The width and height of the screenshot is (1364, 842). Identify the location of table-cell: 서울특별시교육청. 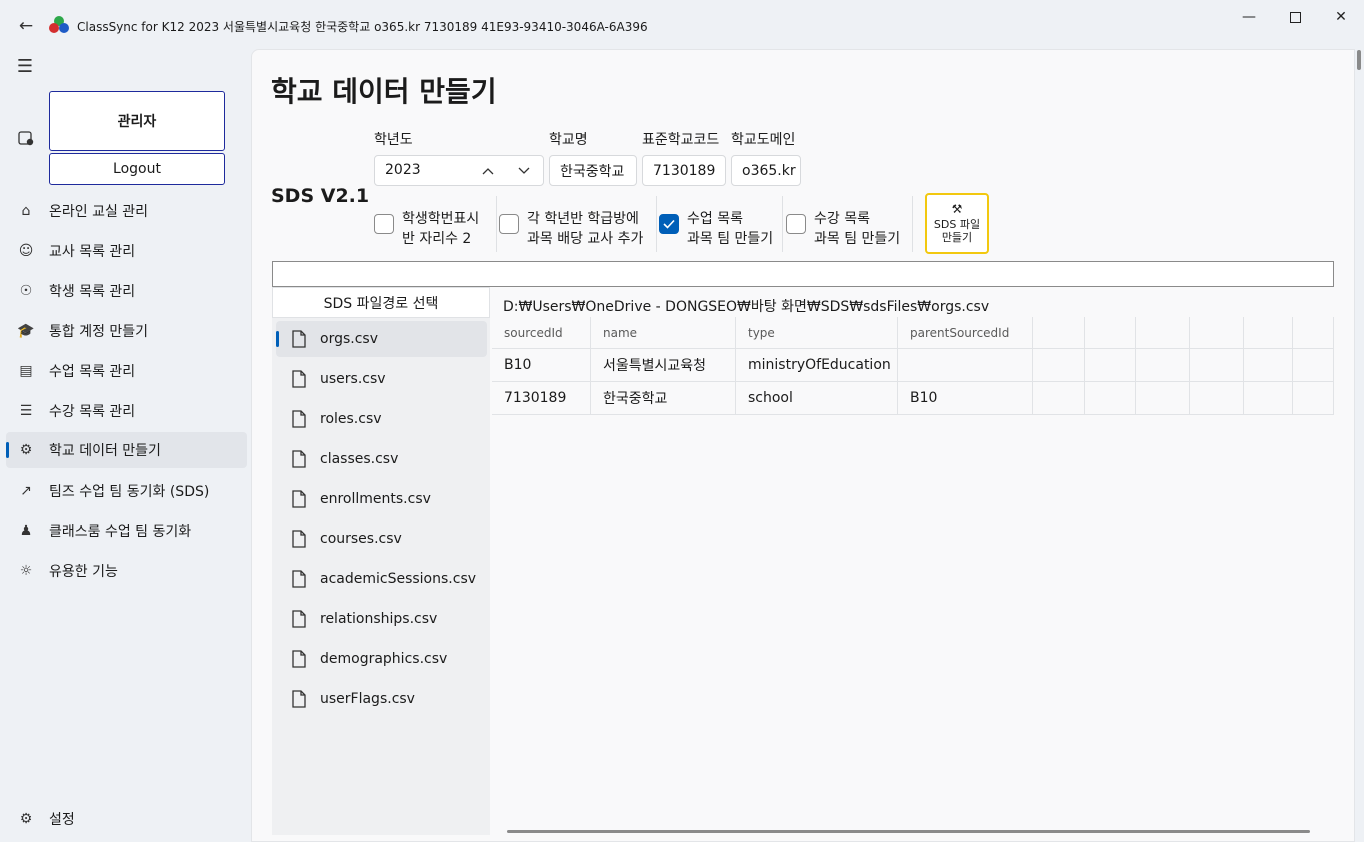
(663, 365).